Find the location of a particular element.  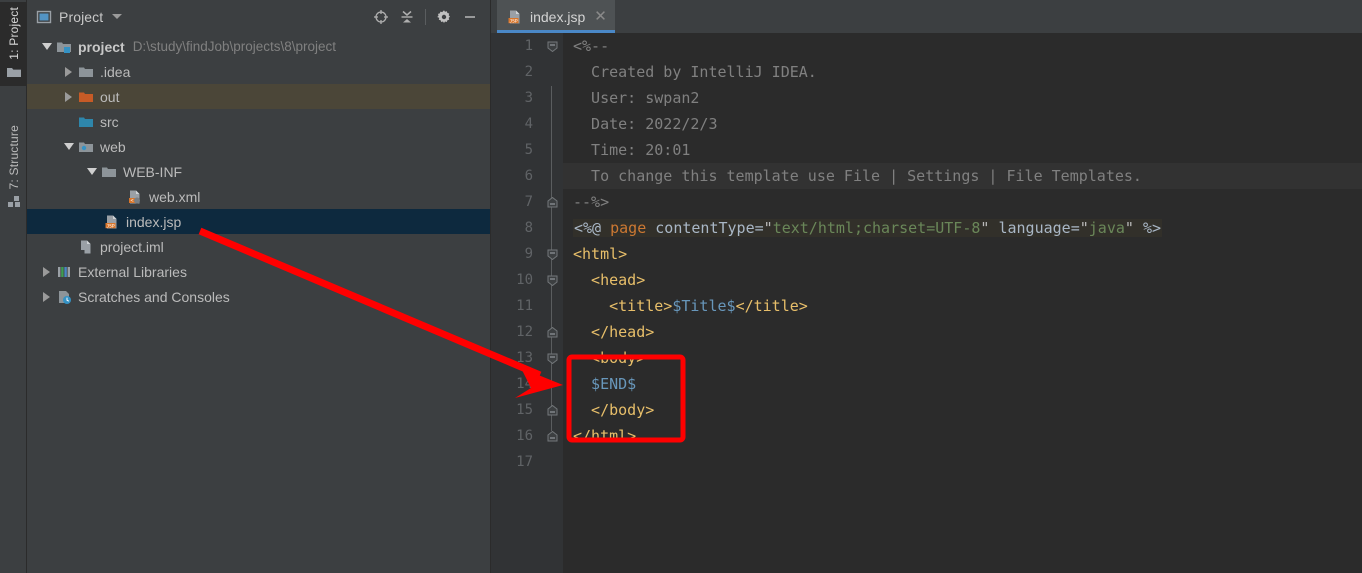

tree-label: .idea is located at coordinates (115, 71).